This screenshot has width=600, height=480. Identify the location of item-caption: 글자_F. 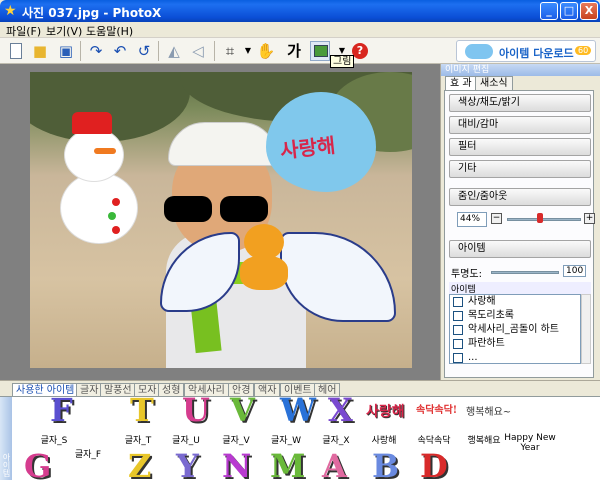
(88, 455).